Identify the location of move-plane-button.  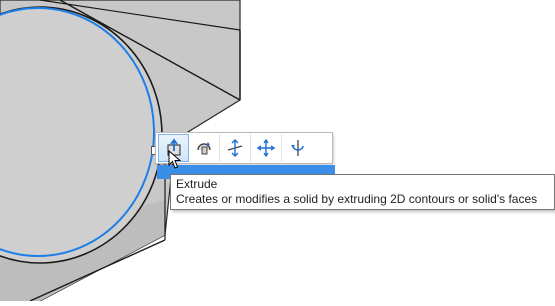
(235, 148).